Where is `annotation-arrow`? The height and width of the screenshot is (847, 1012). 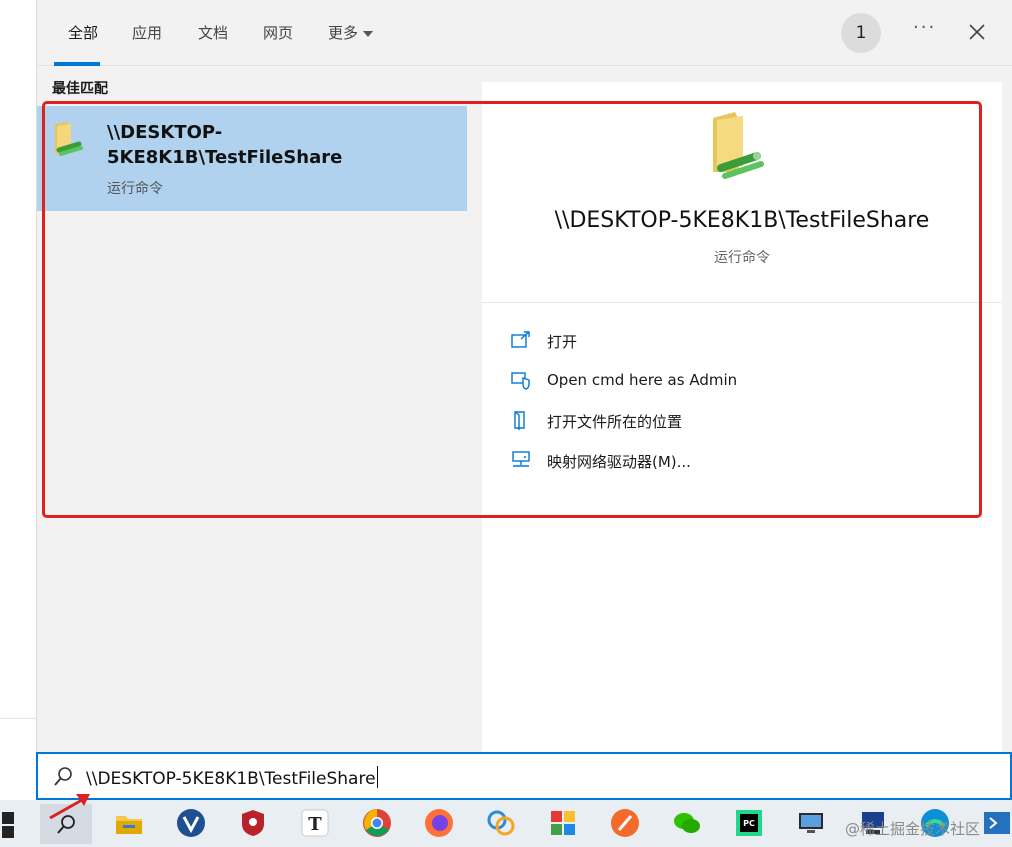 annotation-arrow is located at coordinates (69, 807).